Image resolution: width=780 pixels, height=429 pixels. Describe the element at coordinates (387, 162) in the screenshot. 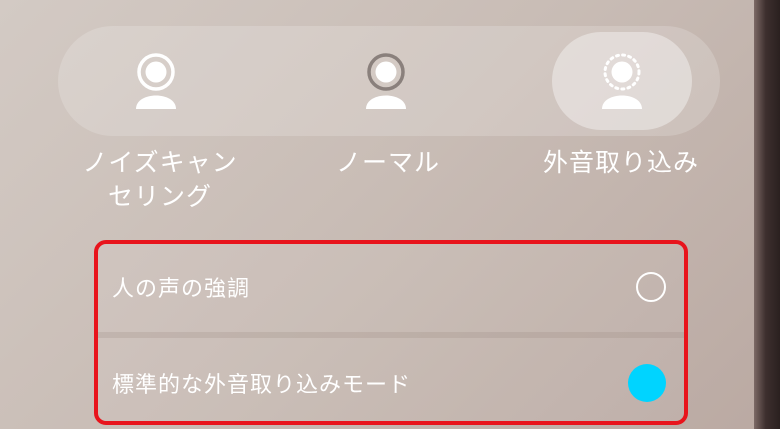

I see `mode-label-normal: ノーマル` at that location.